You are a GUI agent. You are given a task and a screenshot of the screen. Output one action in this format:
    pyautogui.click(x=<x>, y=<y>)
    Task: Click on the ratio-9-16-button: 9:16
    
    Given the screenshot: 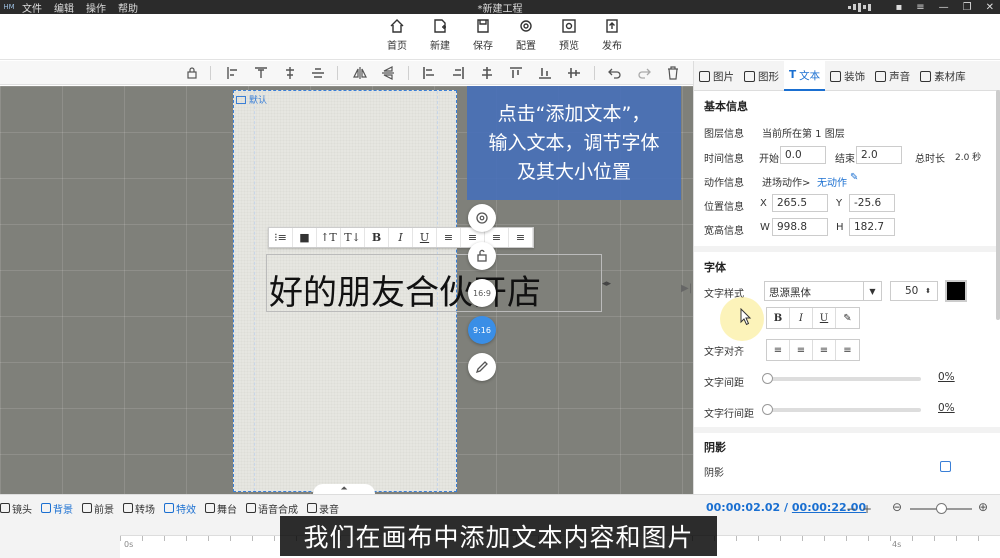 What is the action you would take?
    pyautogui.click(x=482, y=330)
    